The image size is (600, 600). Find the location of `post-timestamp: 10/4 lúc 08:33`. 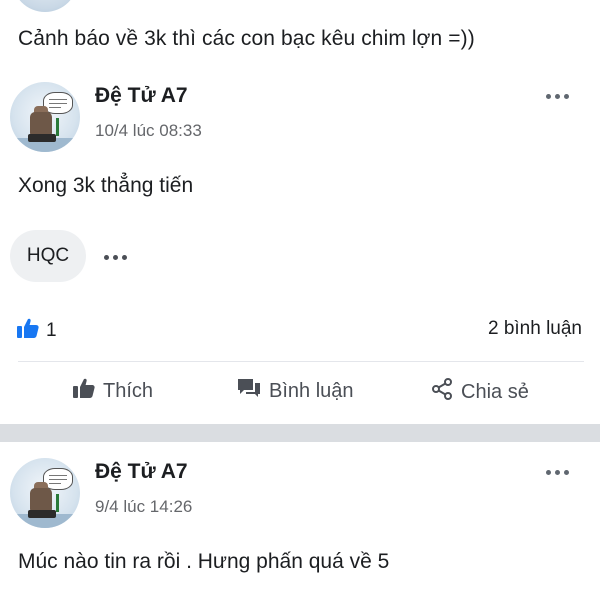

post-timestamp: 10/4 lúc 08:33 is located at coordinates (148, 131).